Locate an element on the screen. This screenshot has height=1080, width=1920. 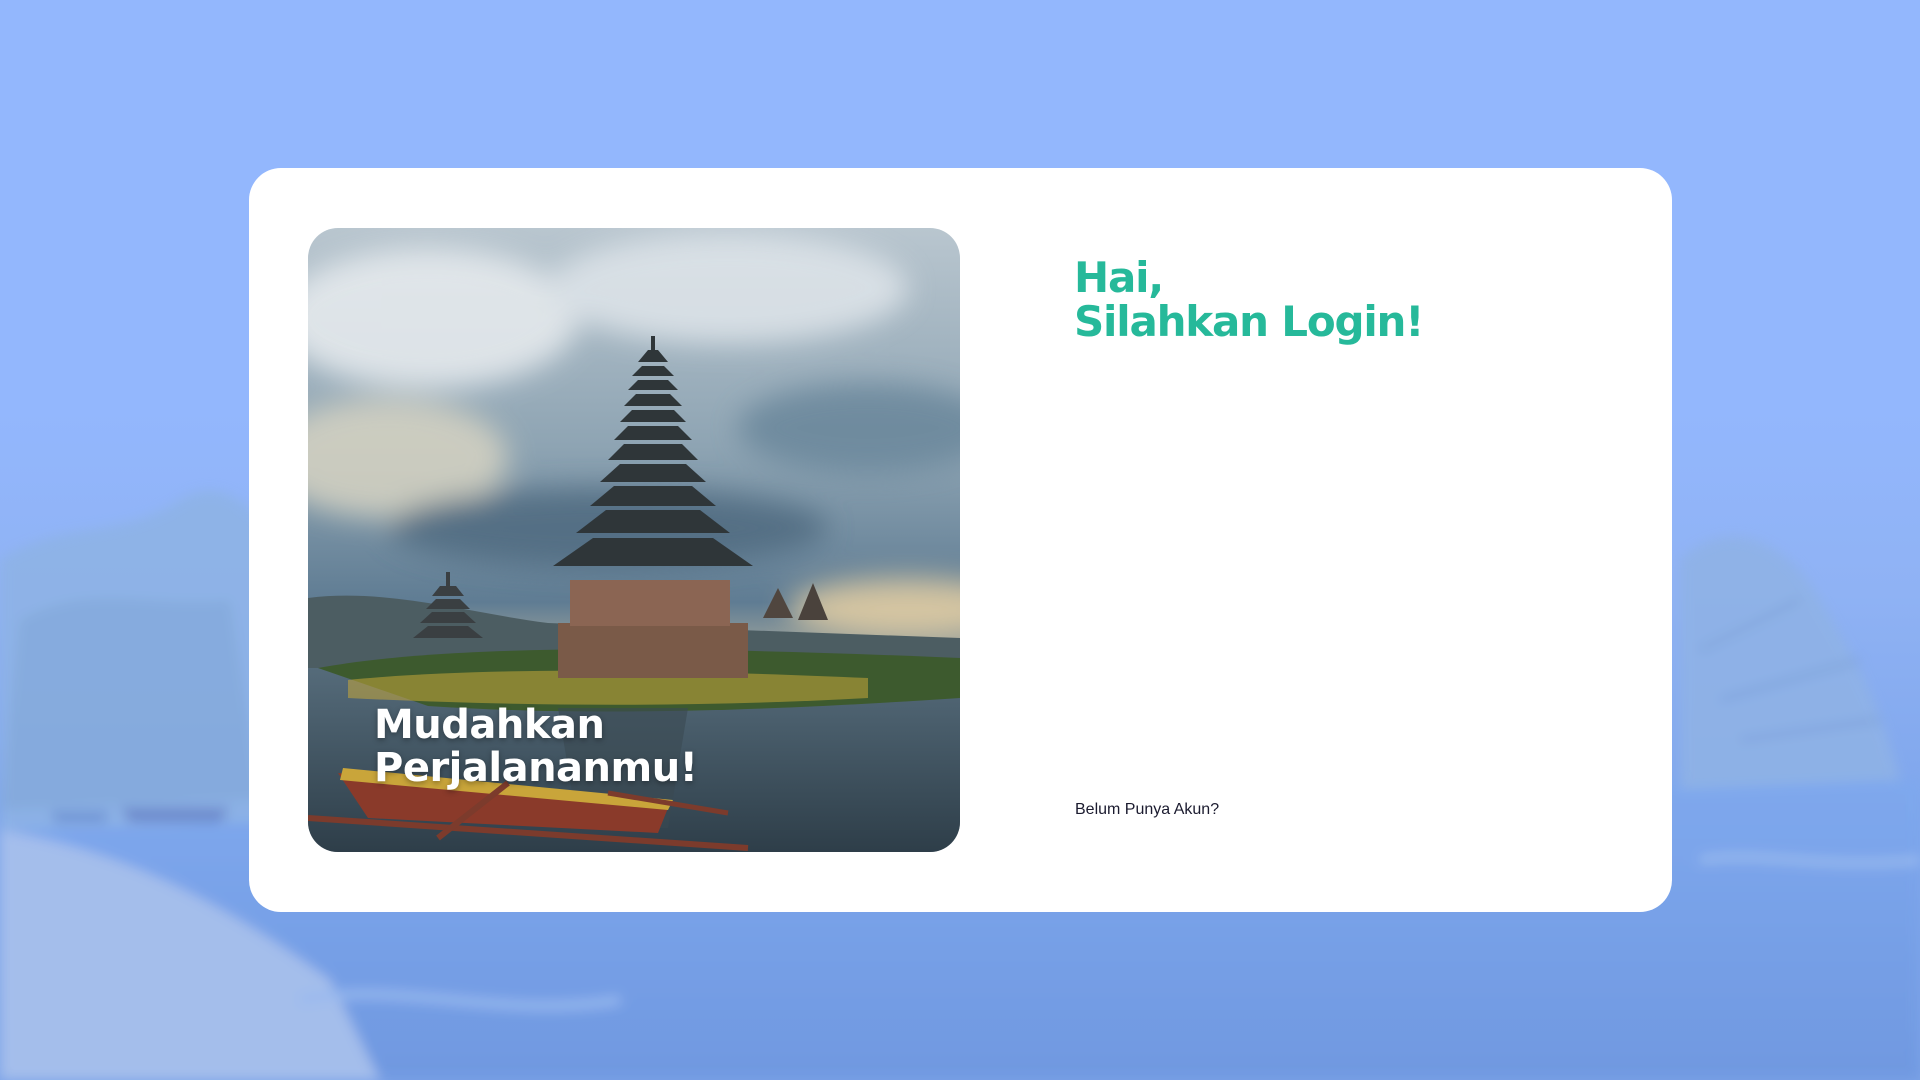
login-greeting: Hai, Silahkan Login! is located at coordinates (1249, 299).